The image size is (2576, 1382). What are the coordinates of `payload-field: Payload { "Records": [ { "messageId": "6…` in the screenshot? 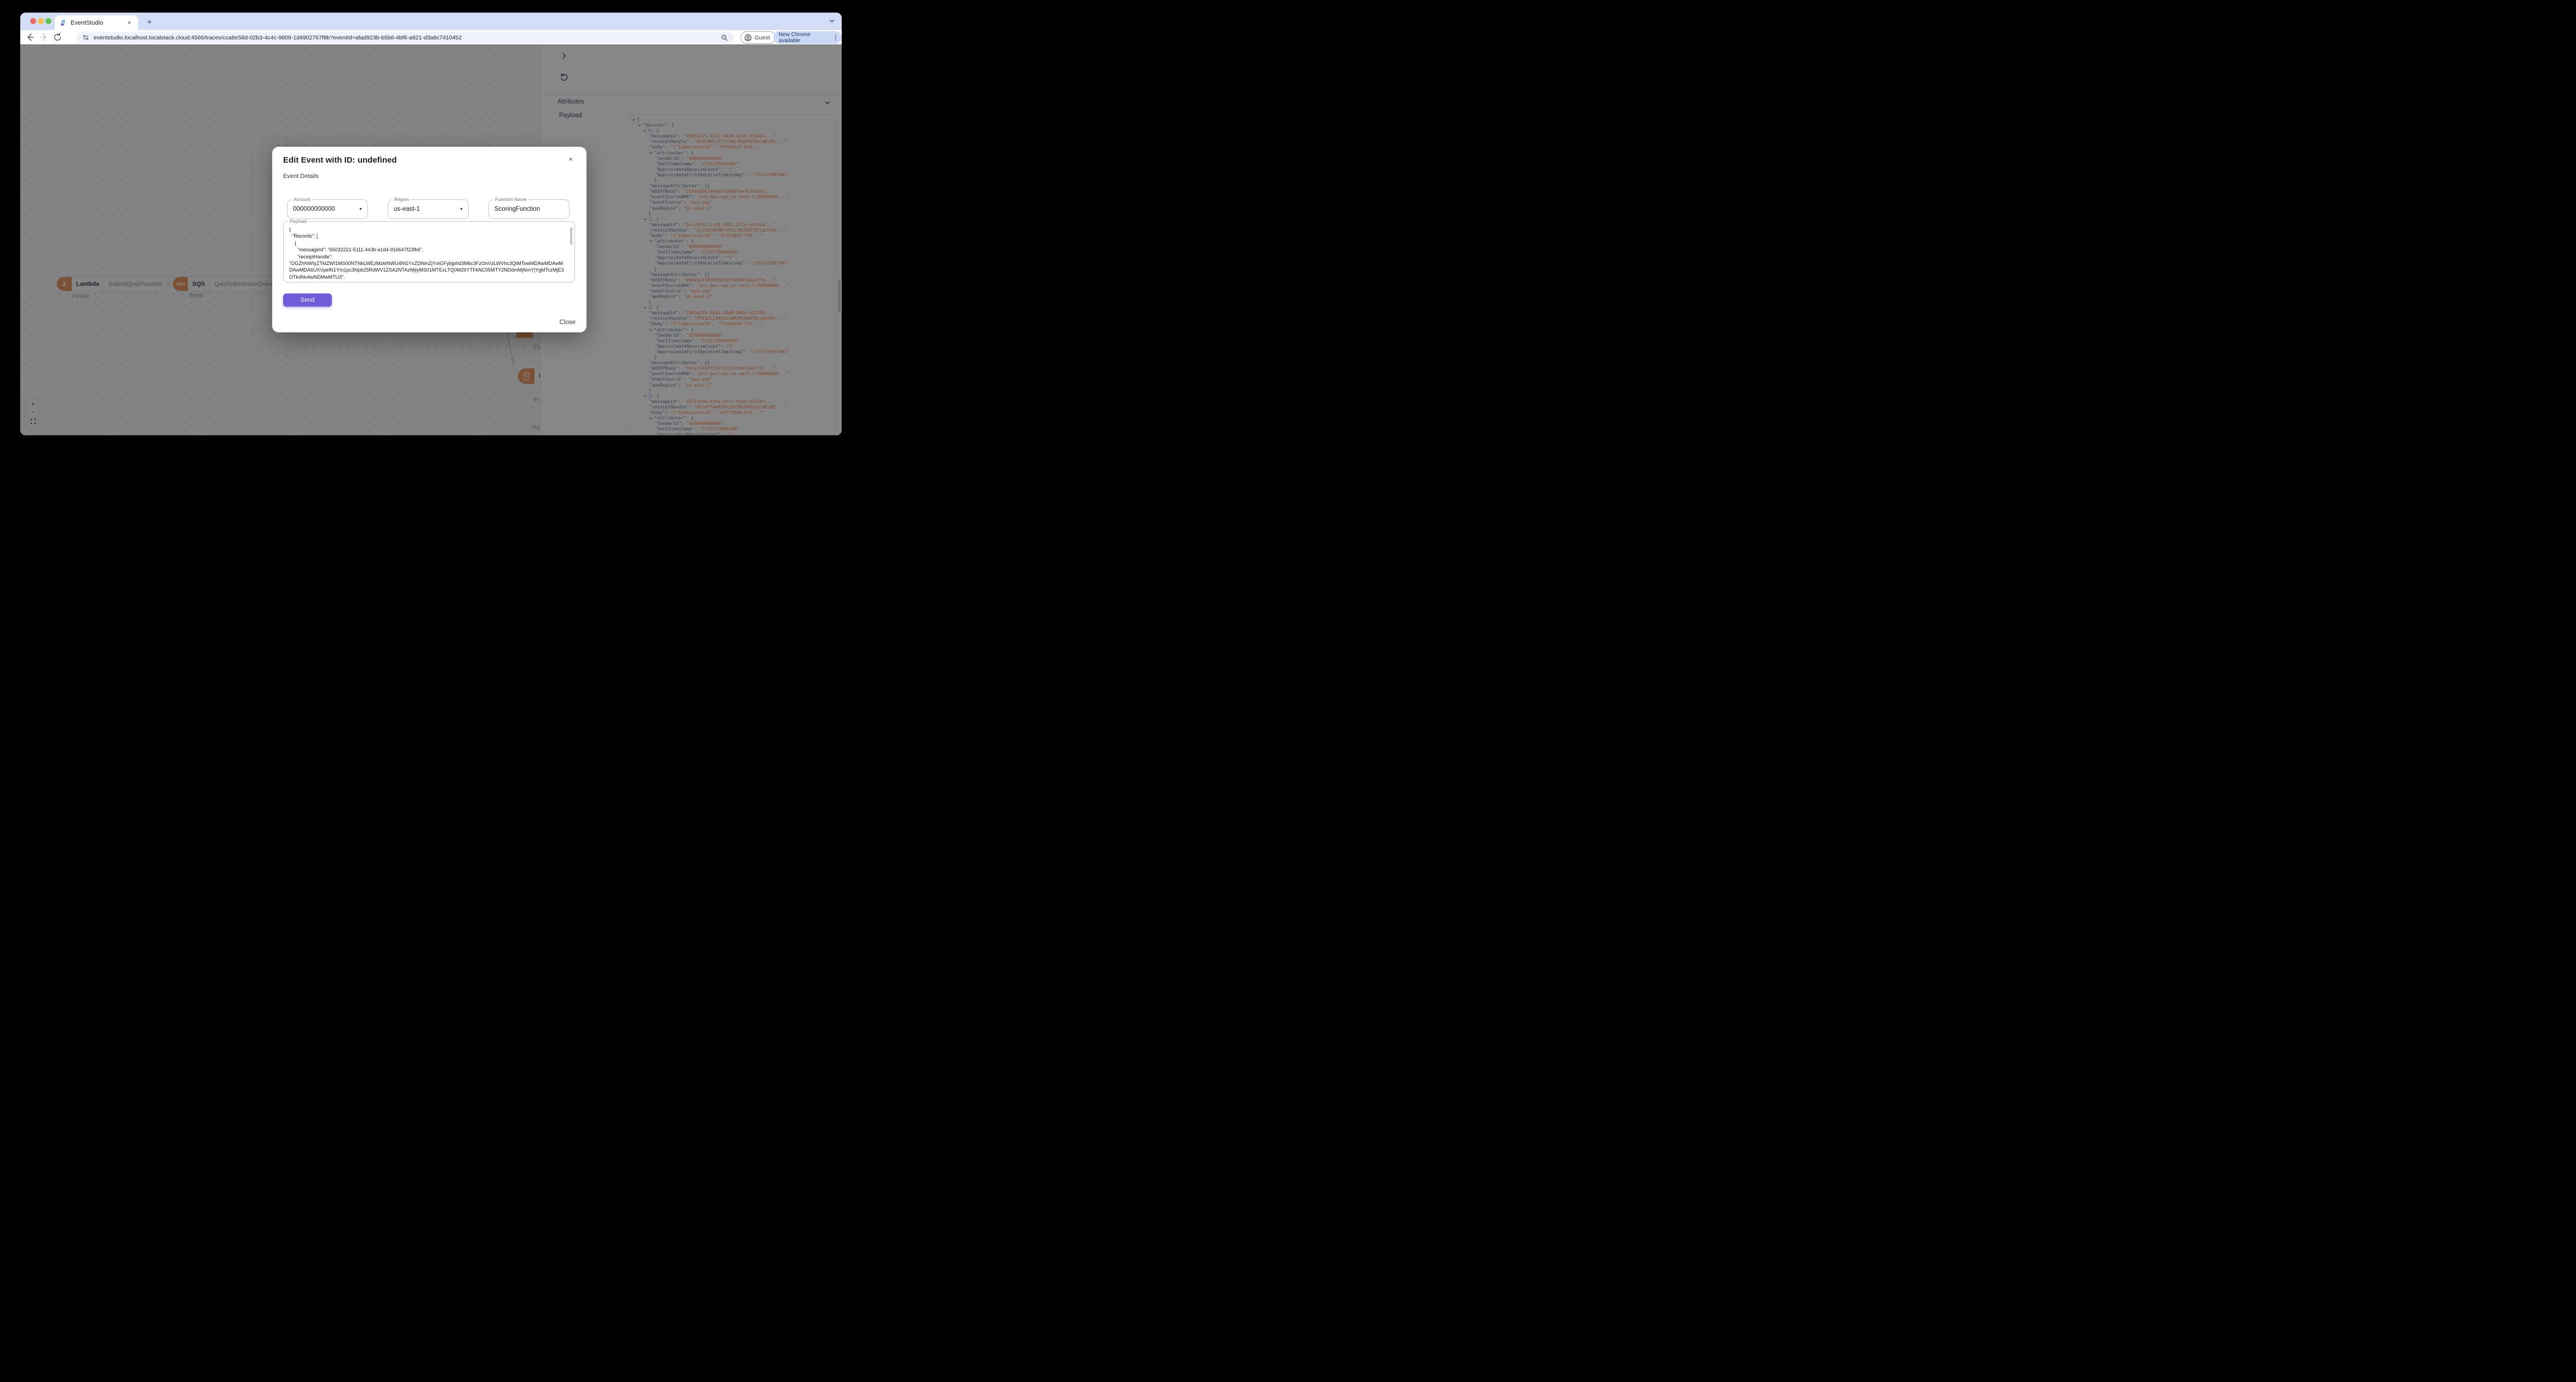 It's located at (429, 251).